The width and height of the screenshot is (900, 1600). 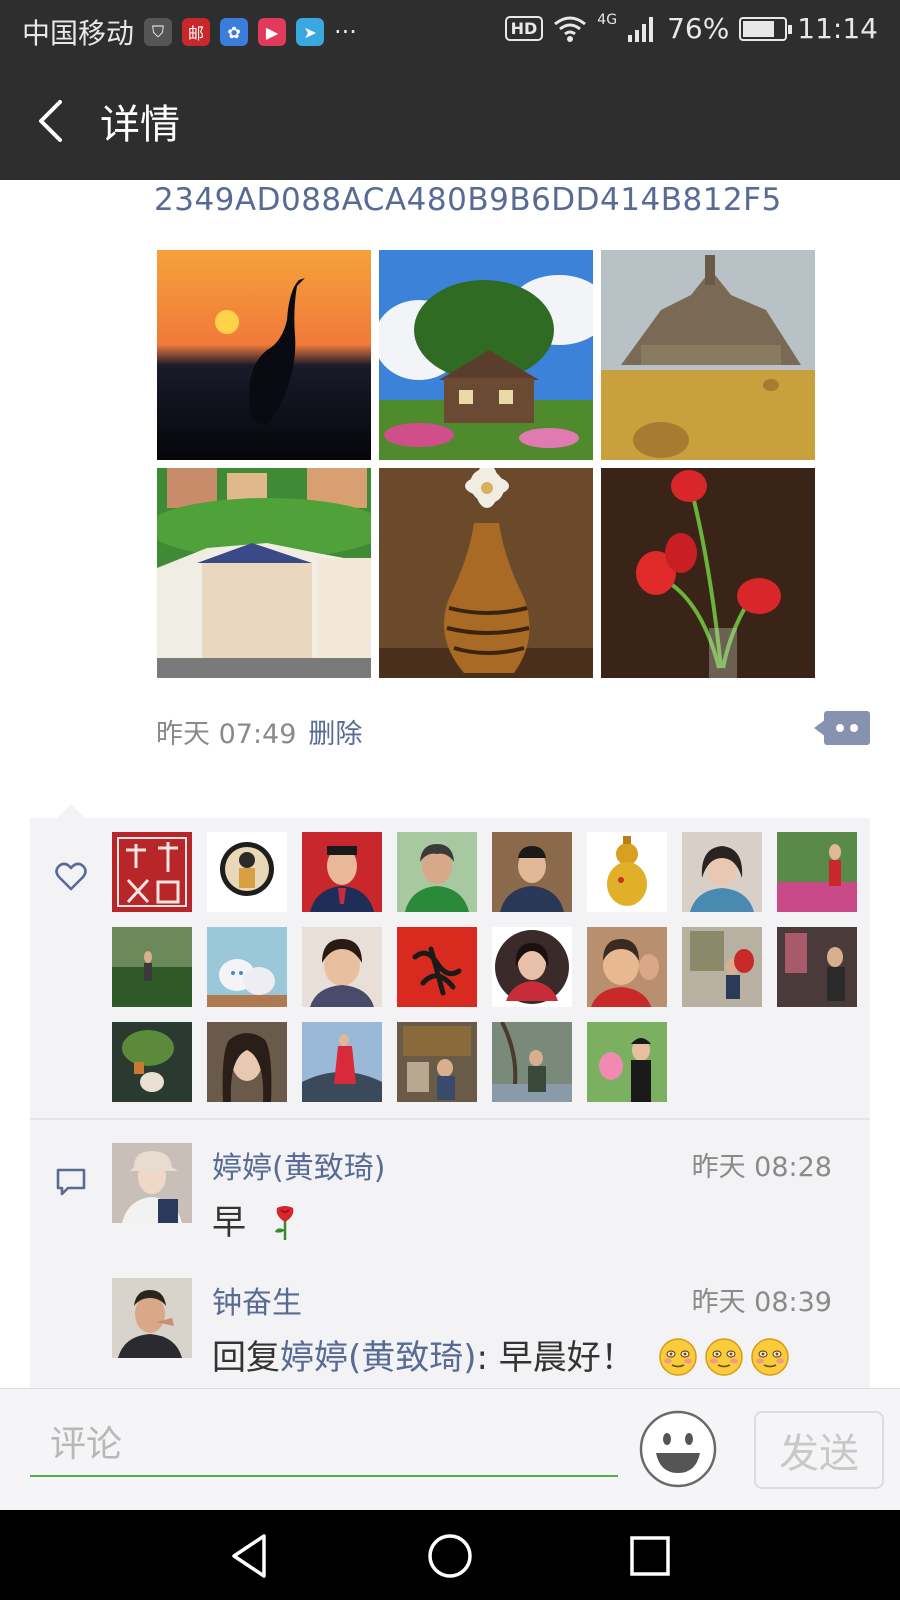 I want to click on comment-time: 昨天 08:28, so click(x=761, y=1167).